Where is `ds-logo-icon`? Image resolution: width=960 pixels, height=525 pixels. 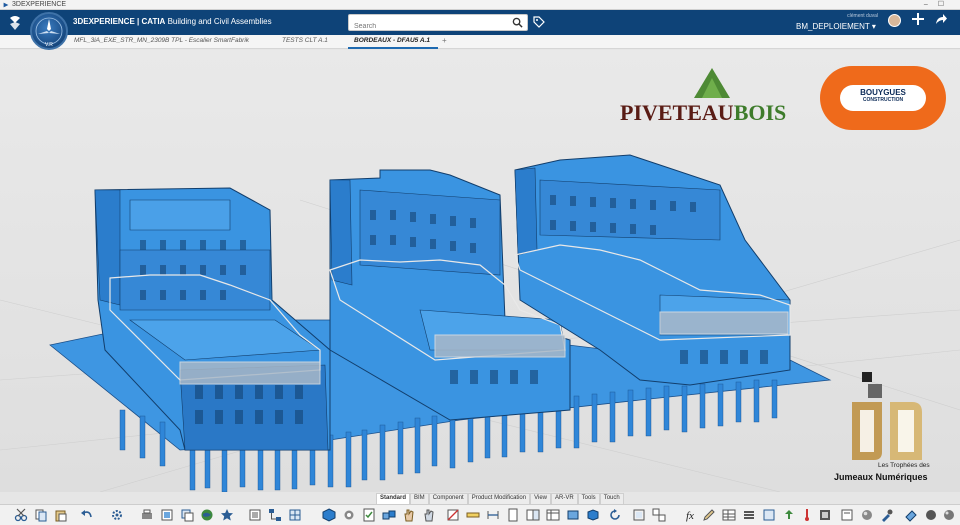
ds-logo-icon is located at coordinates (6, 5).